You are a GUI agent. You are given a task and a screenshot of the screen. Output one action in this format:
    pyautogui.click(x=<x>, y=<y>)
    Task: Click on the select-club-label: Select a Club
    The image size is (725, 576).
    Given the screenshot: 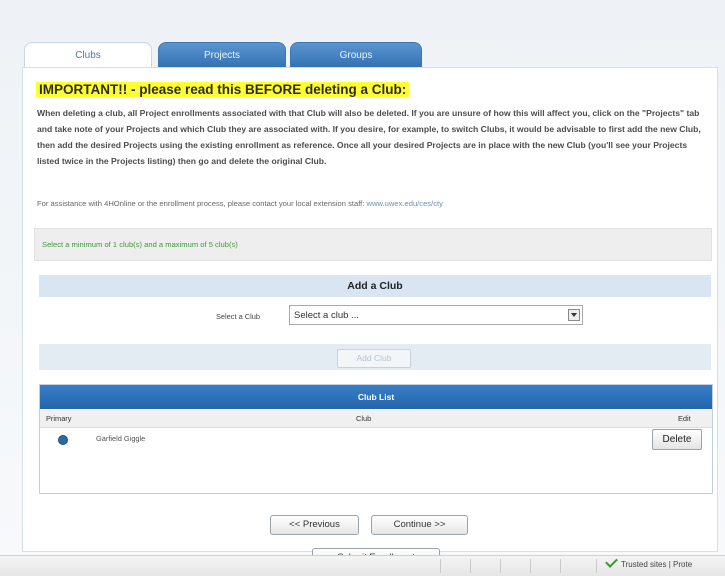 What is the action you would take?
    pyautogui.click(x=238, y=316)
    